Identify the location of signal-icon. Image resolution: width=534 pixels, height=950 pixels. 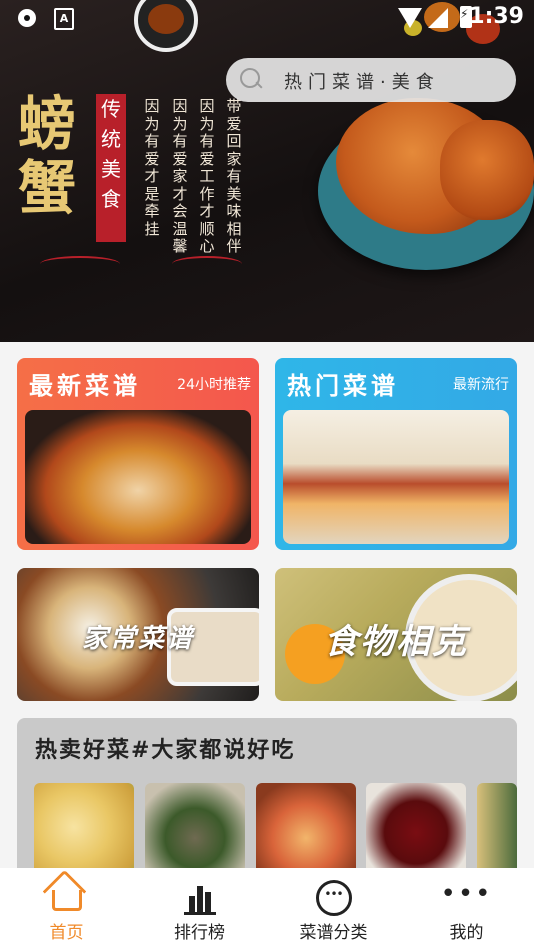
(438, 18).